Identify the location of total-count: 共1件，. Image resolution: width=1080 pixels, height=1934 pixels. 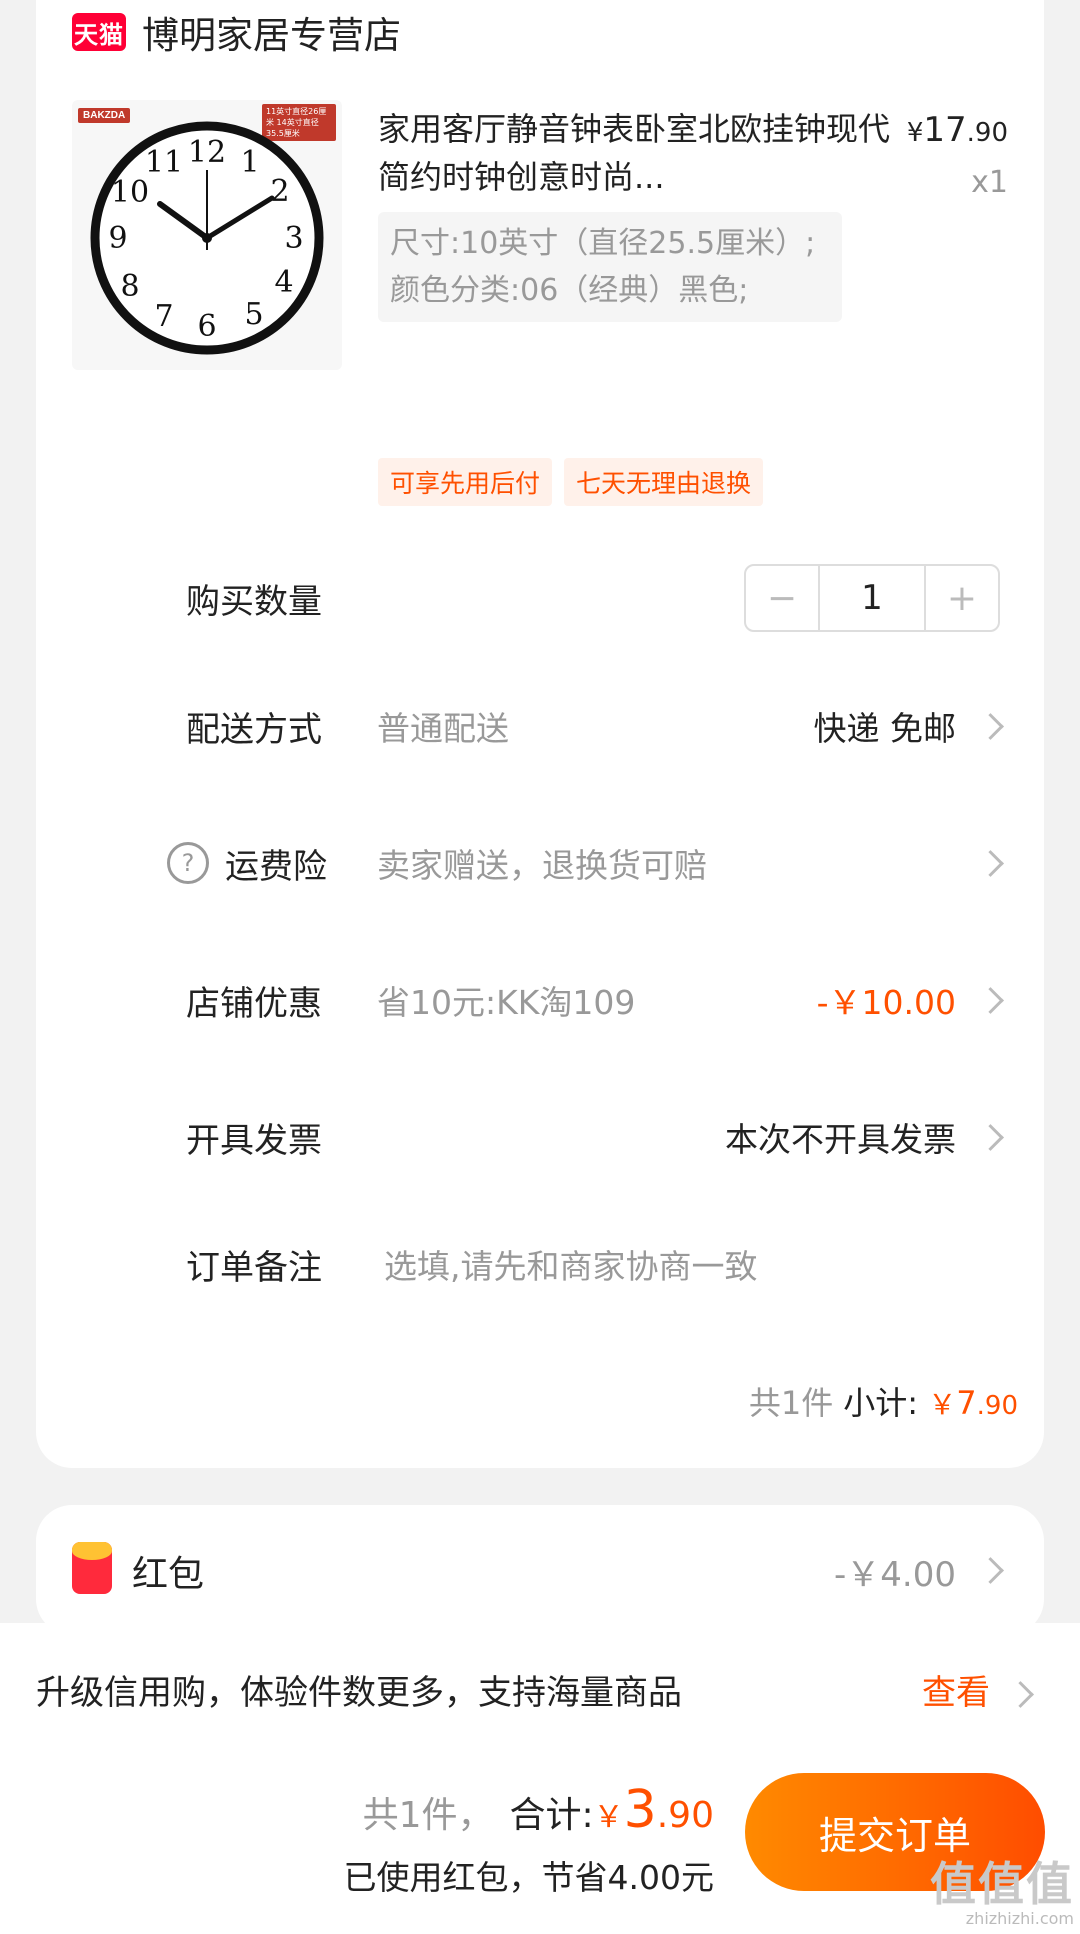
(428, 1815).